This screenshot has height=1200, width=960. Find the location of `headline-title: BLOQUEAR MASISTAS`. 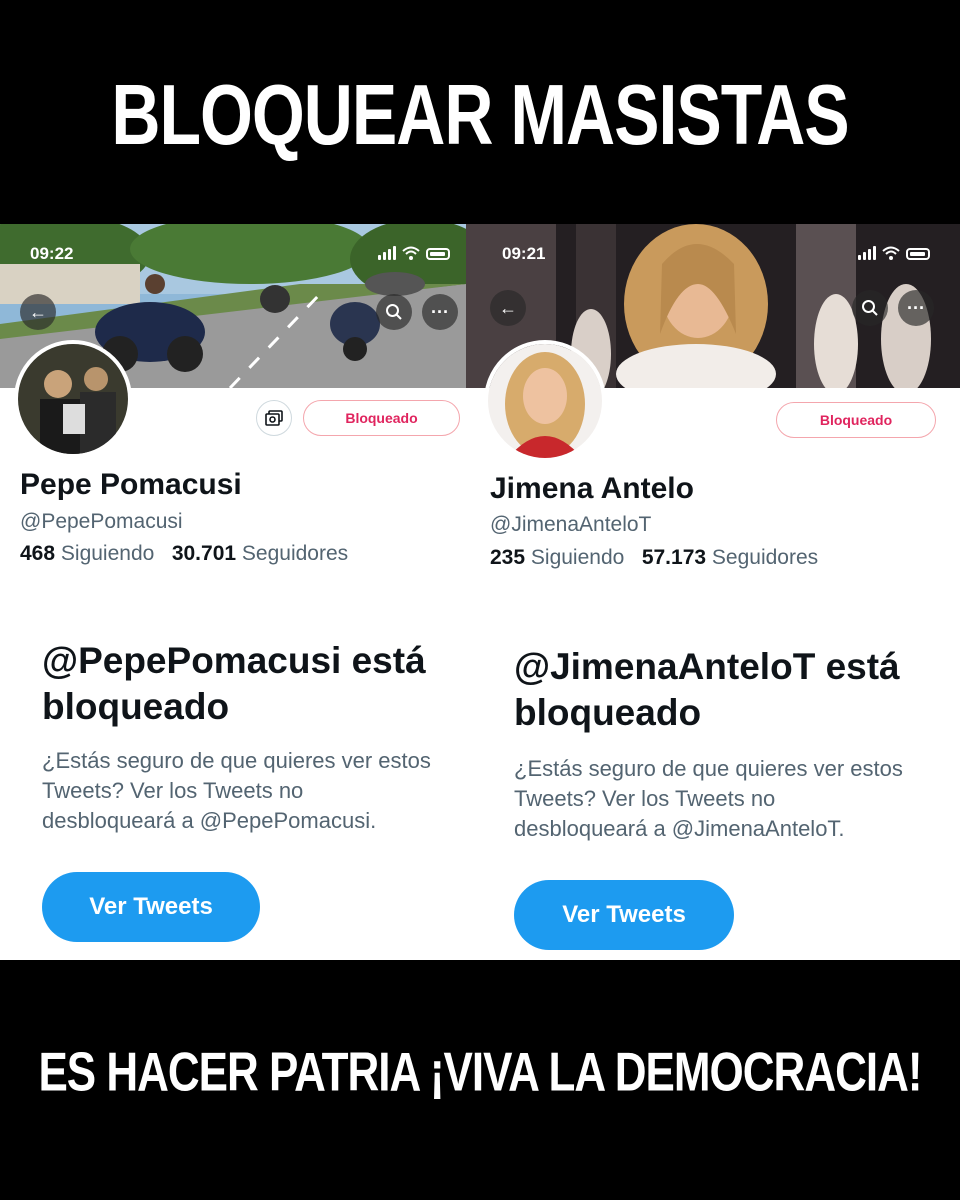

headline-title: BLOQUEAR MASISTAS is located at coordinates (480, 115).